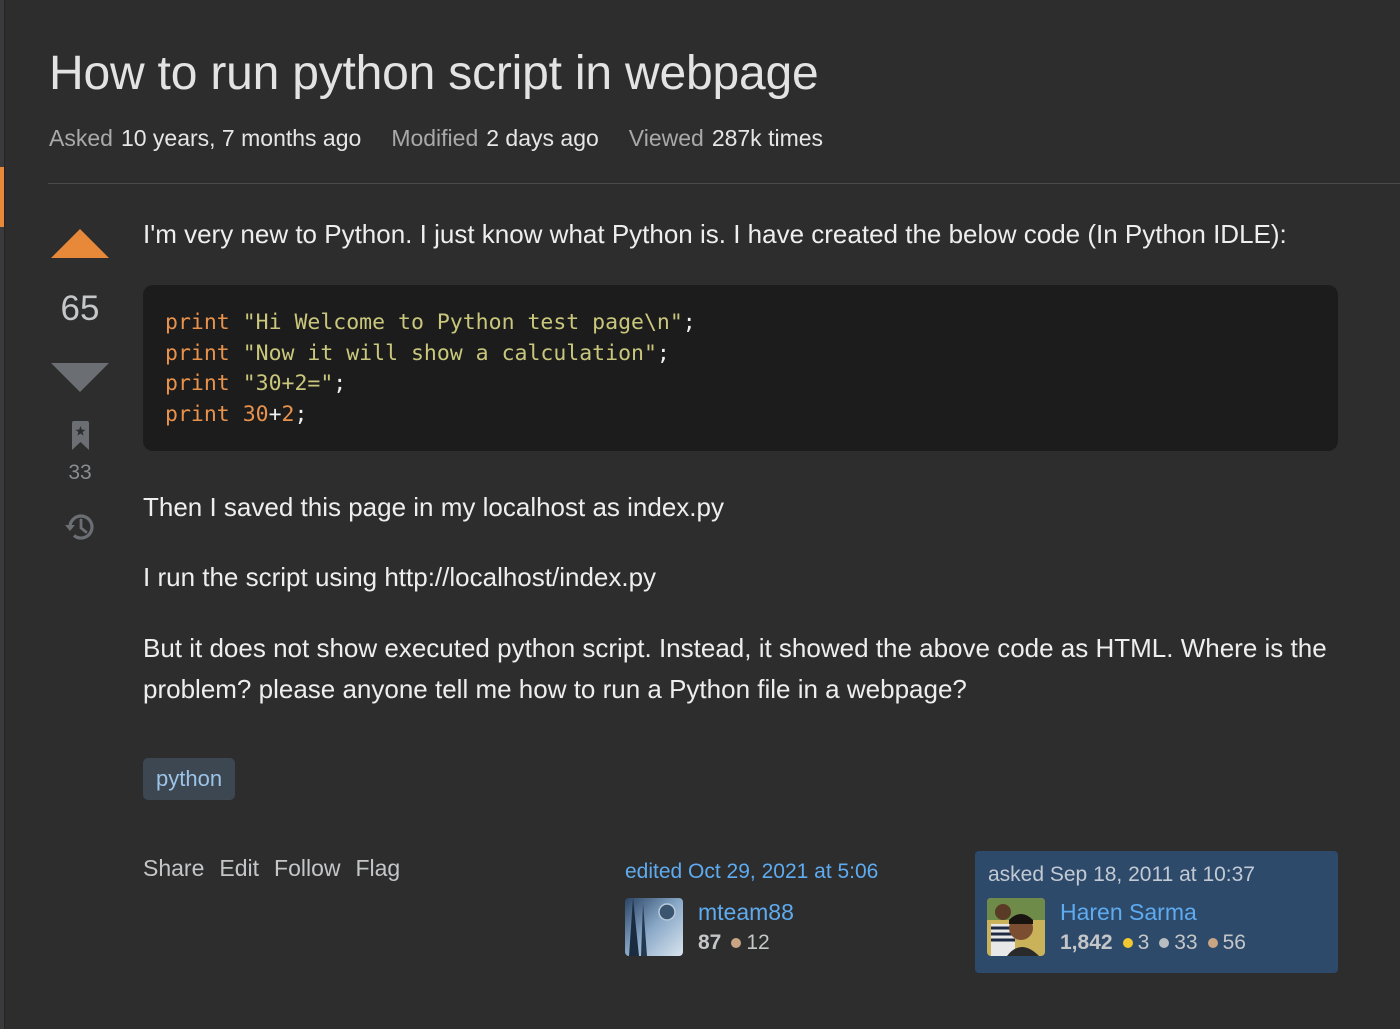  What do you see at coordinates (1136, 943) in the screenshot?
I see `owner-gold-badges: 3` at bounding box center [1136, 943].